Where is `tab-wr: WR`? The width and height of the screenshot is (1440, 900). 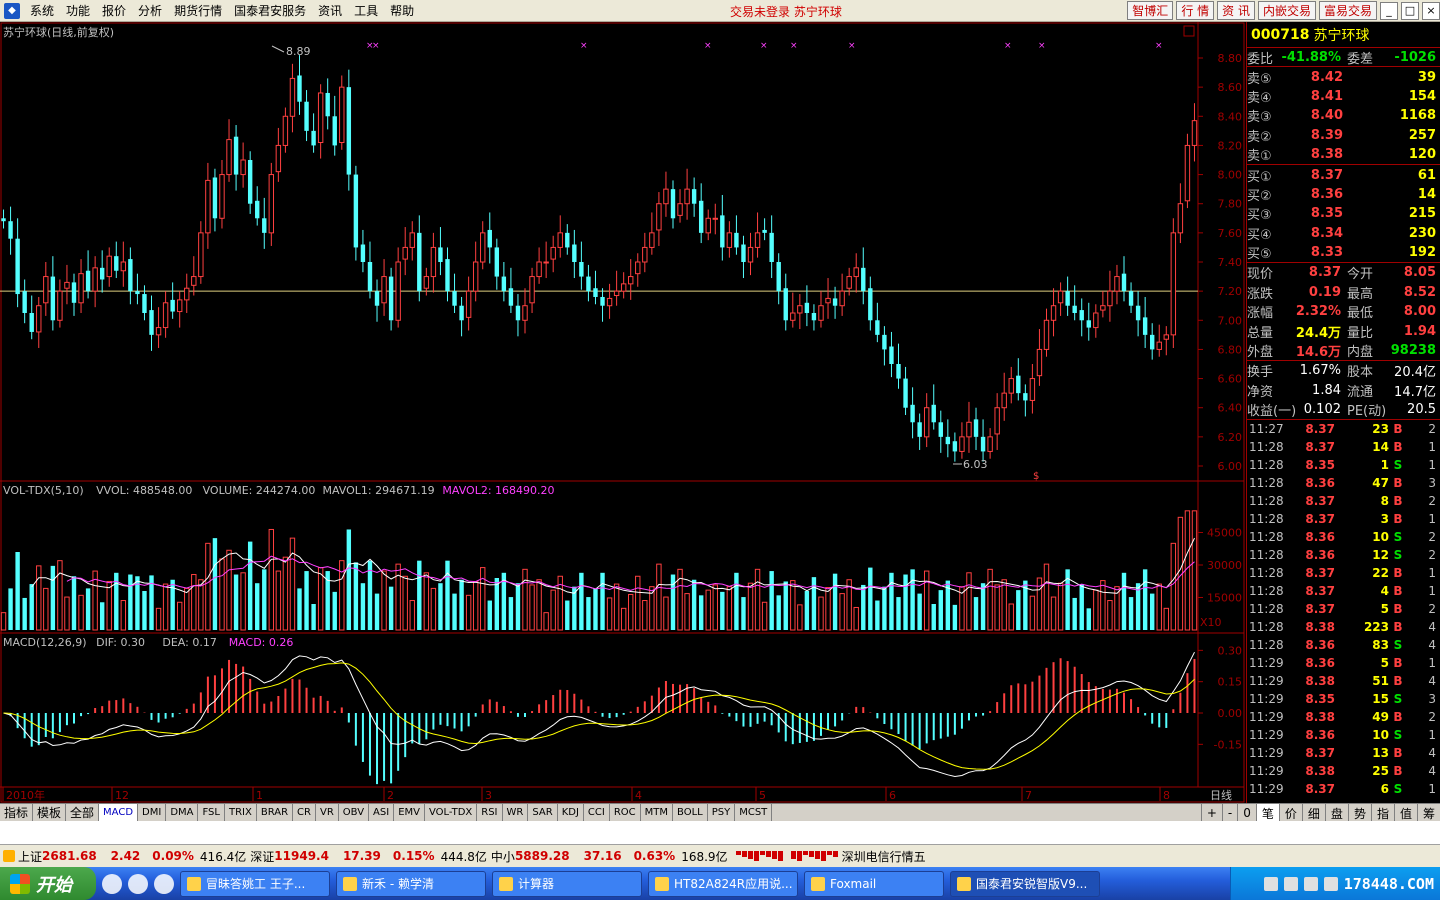 tab-wr: WR is located at coordinates (516, 812).